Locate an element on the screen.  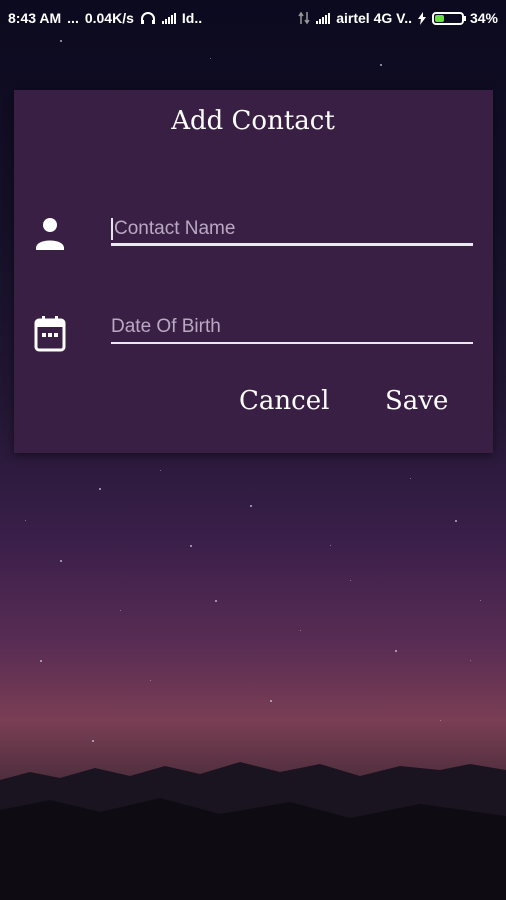
status-carrier1: Id.. is located at coordinates (192, 18).